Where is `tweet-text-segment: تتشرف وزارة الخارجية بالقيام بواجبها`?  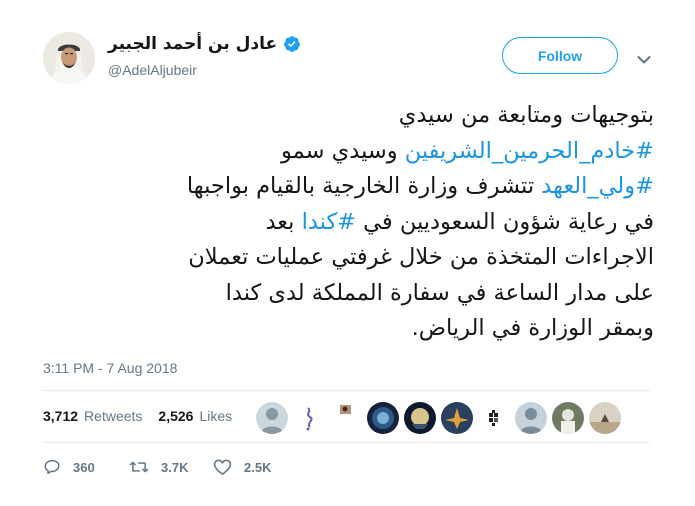 tweet-text-segment: تتشرف وزارة الخارجية بالقيام بواجبها is located at coordinates (364, 186).